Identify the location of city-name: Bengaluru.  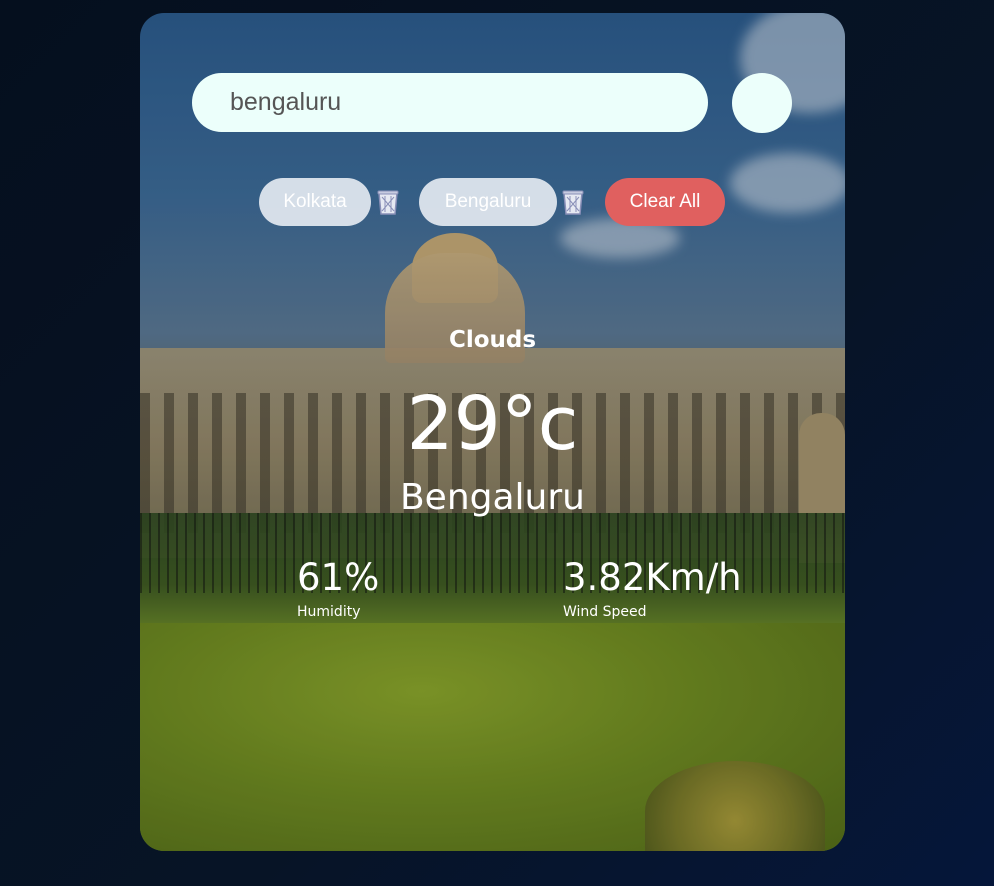
(492, 497).